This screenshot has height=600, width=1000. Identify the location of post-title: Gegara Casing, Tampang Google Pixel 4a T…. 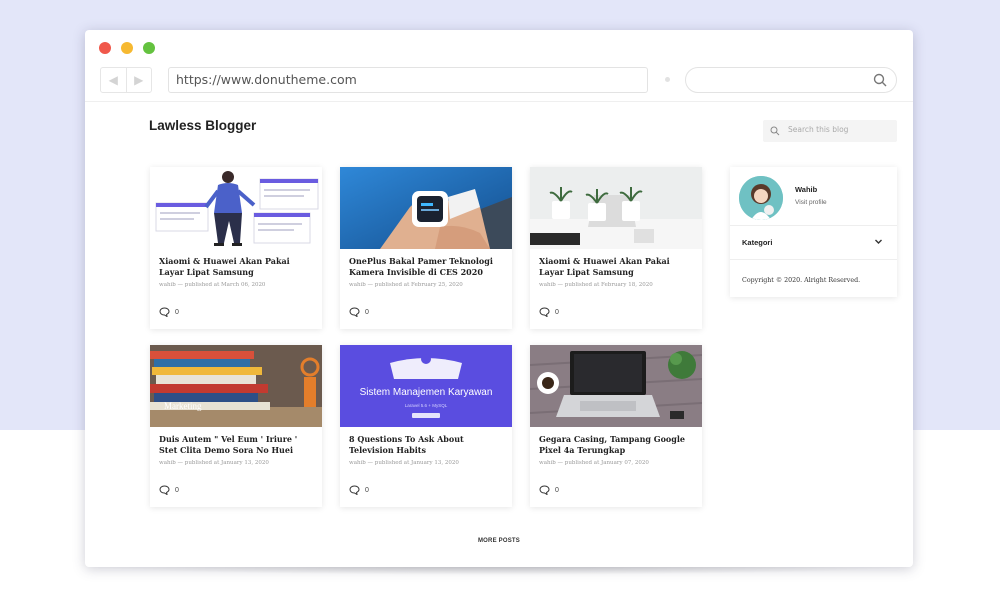
(617, 444).